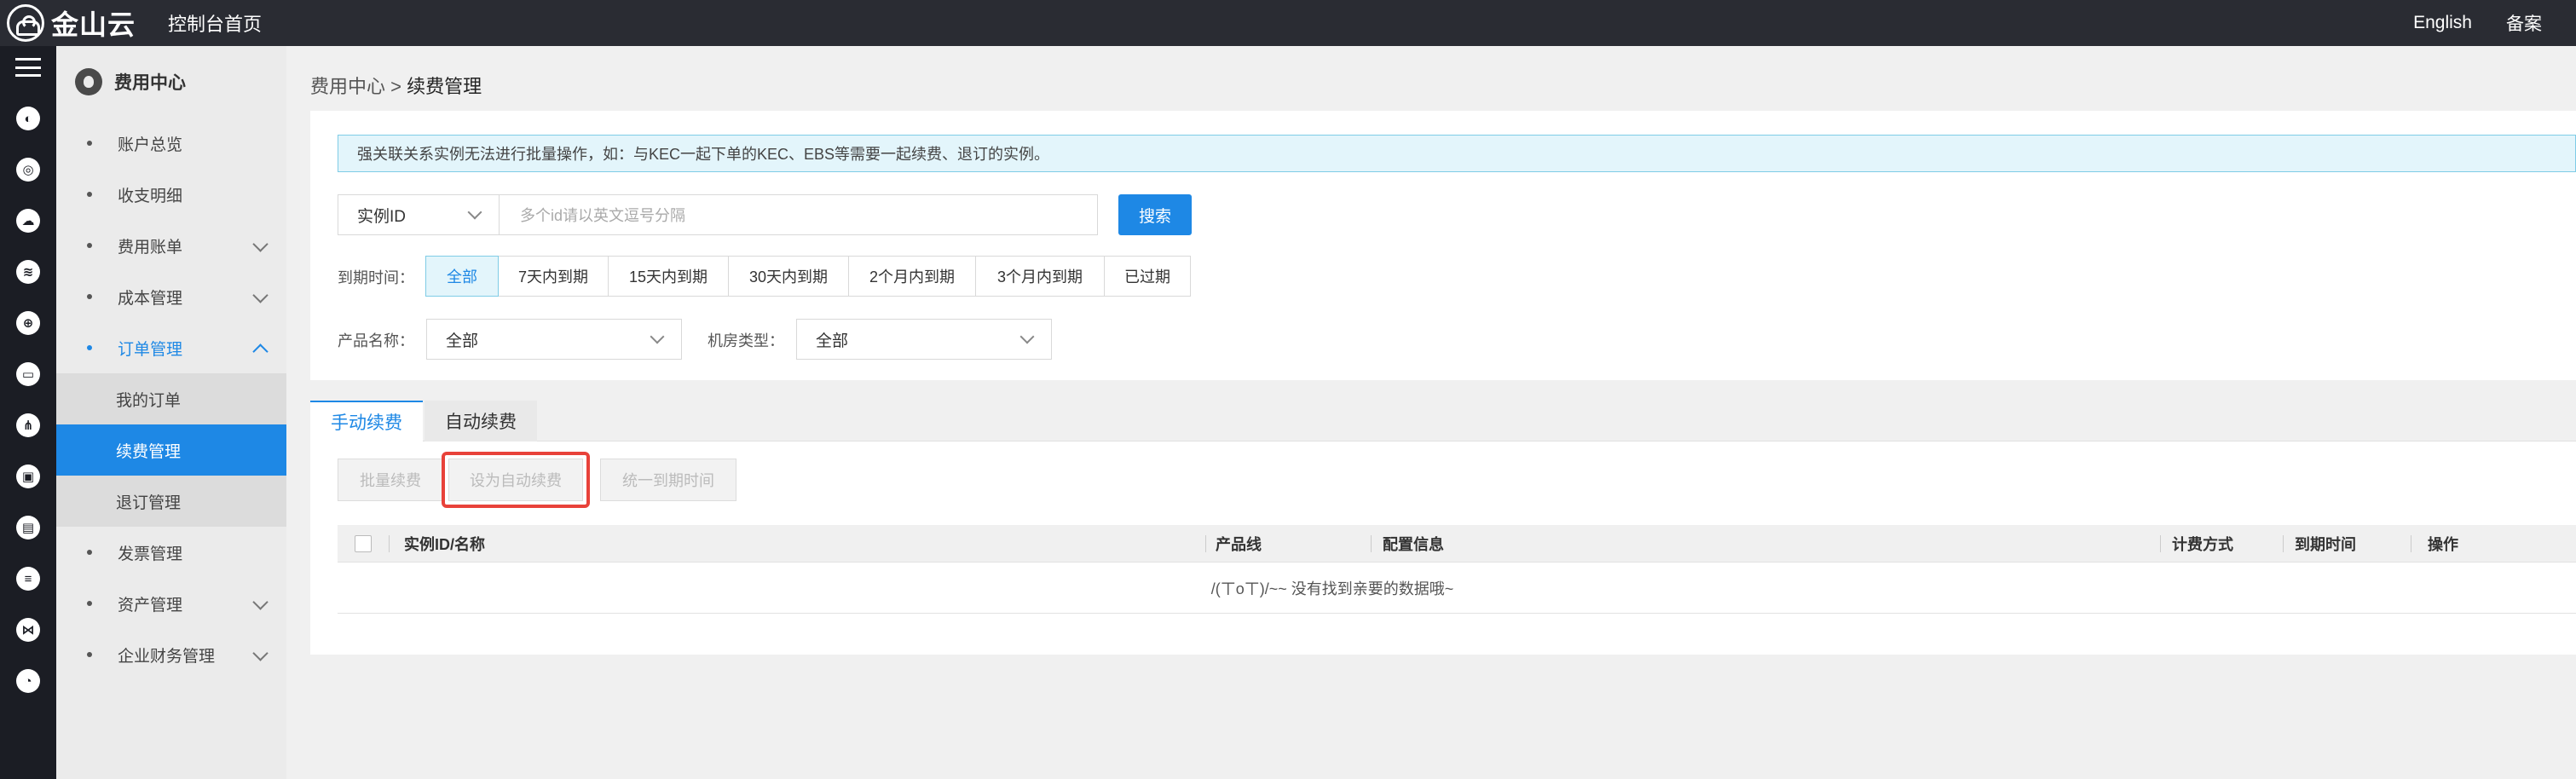 The image size is (2576, 779). What do you see at coordinates (746, 340) in the screenshot?
I see `room-type-label: 机房类型：` at bounding box center [746, 340].